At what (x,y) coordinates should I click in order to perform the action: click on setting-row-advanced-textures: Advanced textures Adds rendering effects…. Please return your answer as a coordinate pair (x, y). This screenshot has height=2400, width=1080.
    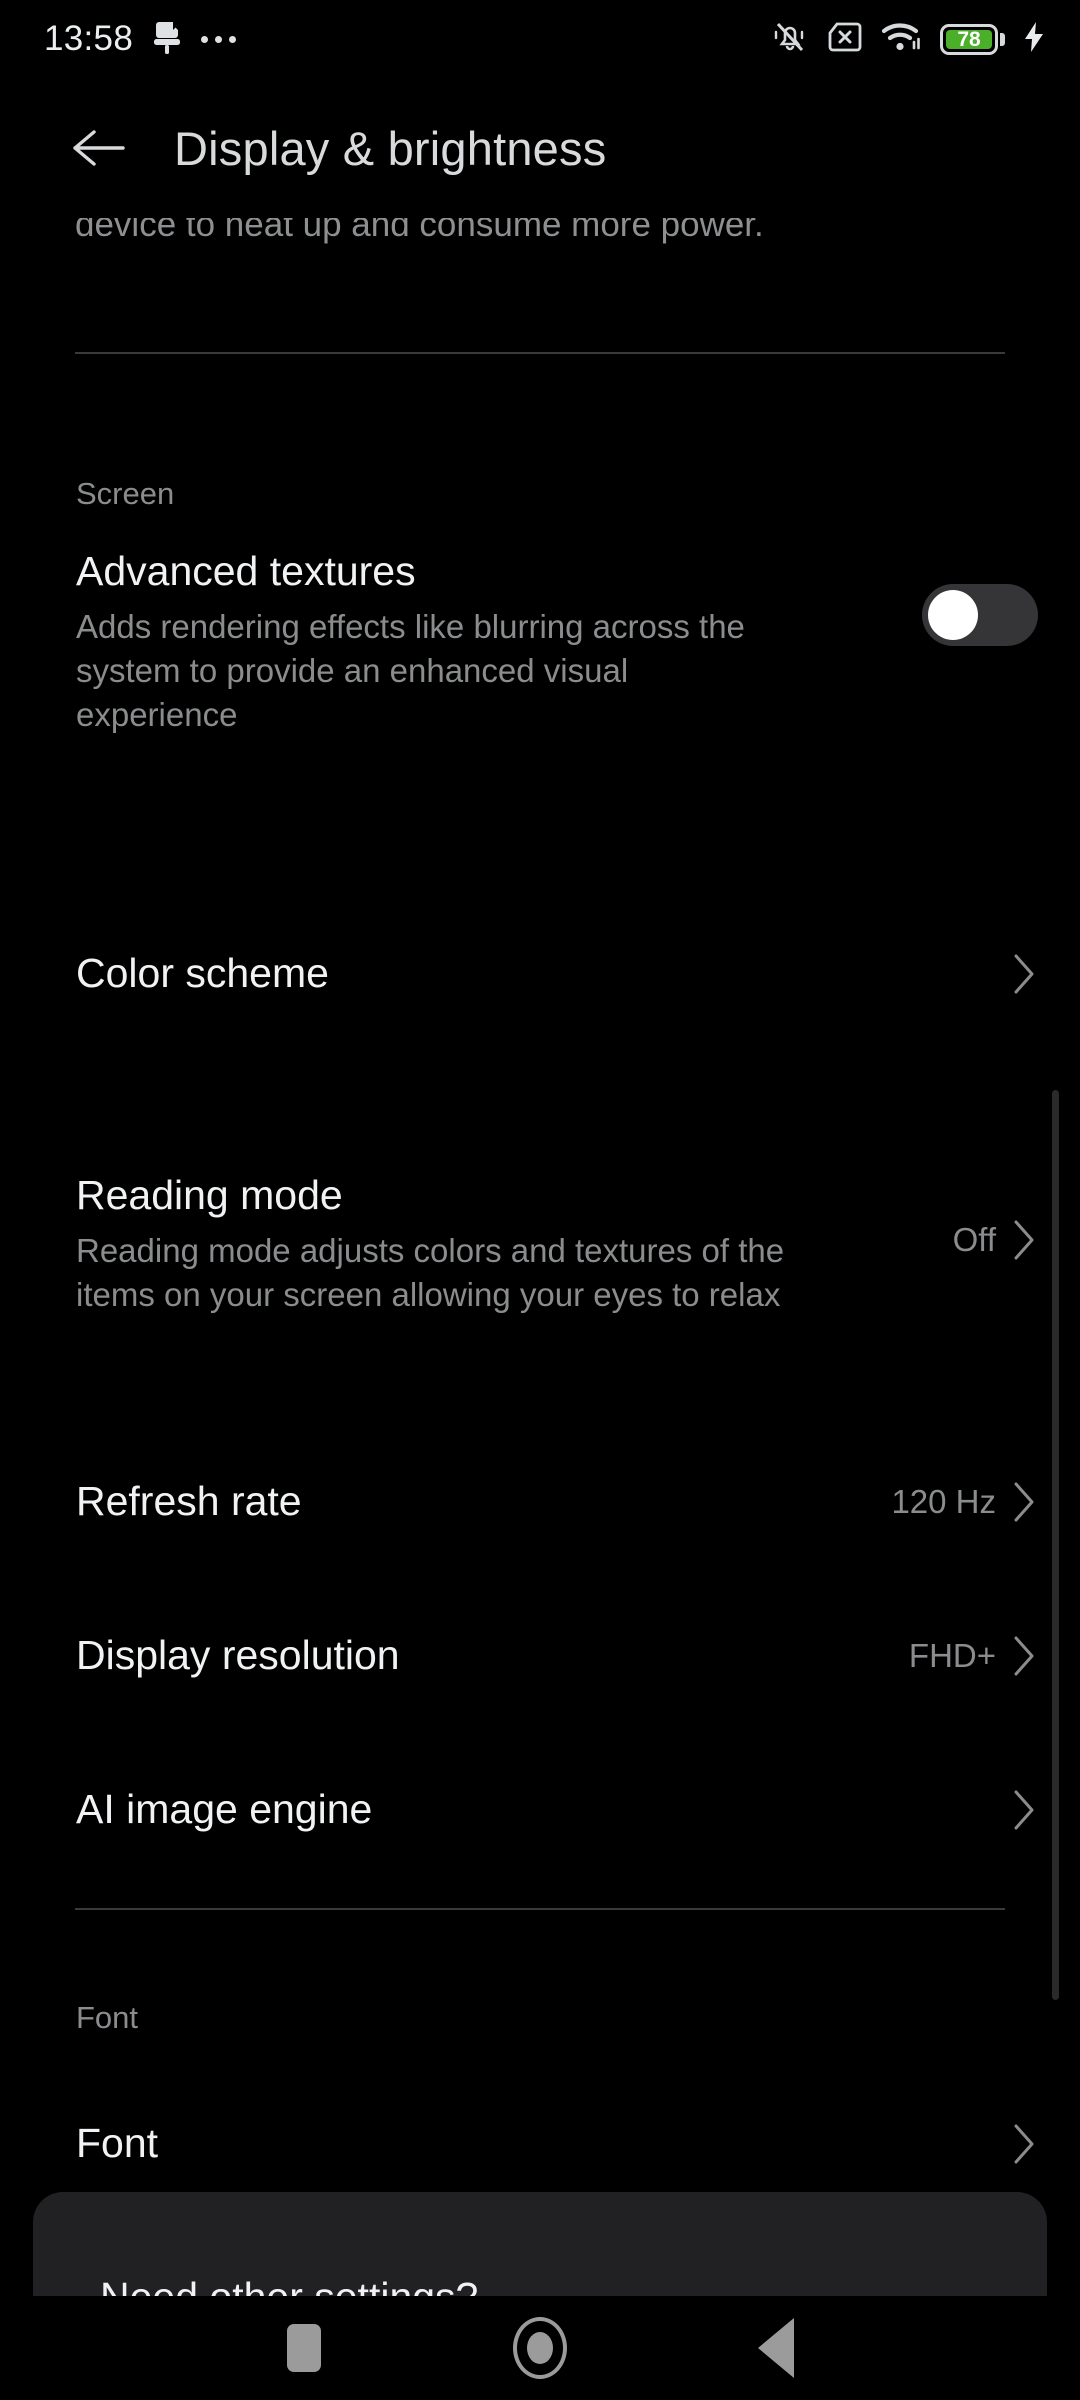
    Looking at the image, I should click on (540, 641).